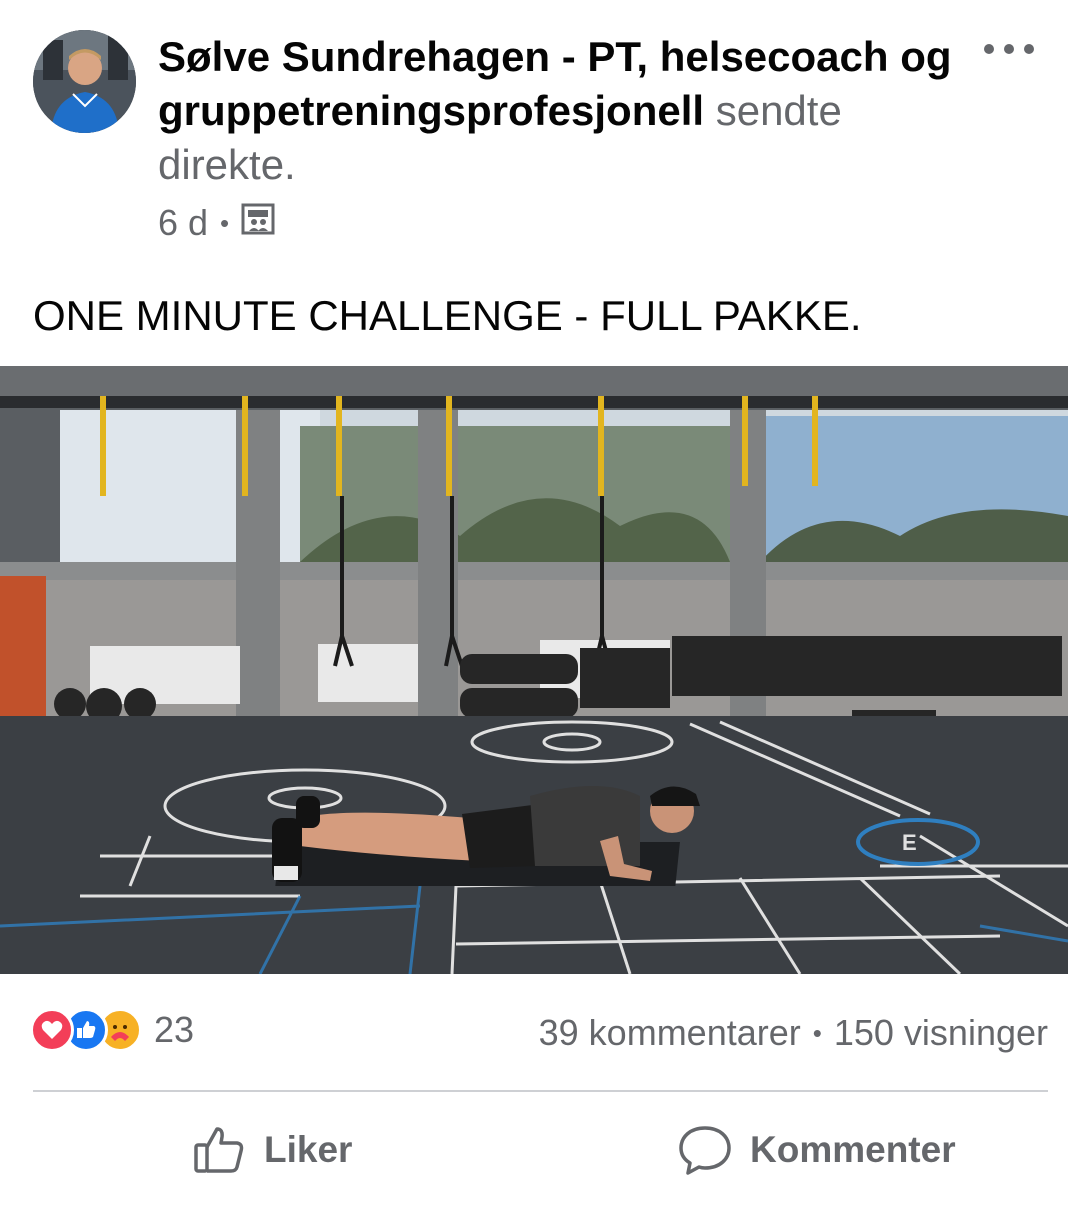 The image size is (1068, 1207). I want to click on more-options-button, so click(1009, 49).